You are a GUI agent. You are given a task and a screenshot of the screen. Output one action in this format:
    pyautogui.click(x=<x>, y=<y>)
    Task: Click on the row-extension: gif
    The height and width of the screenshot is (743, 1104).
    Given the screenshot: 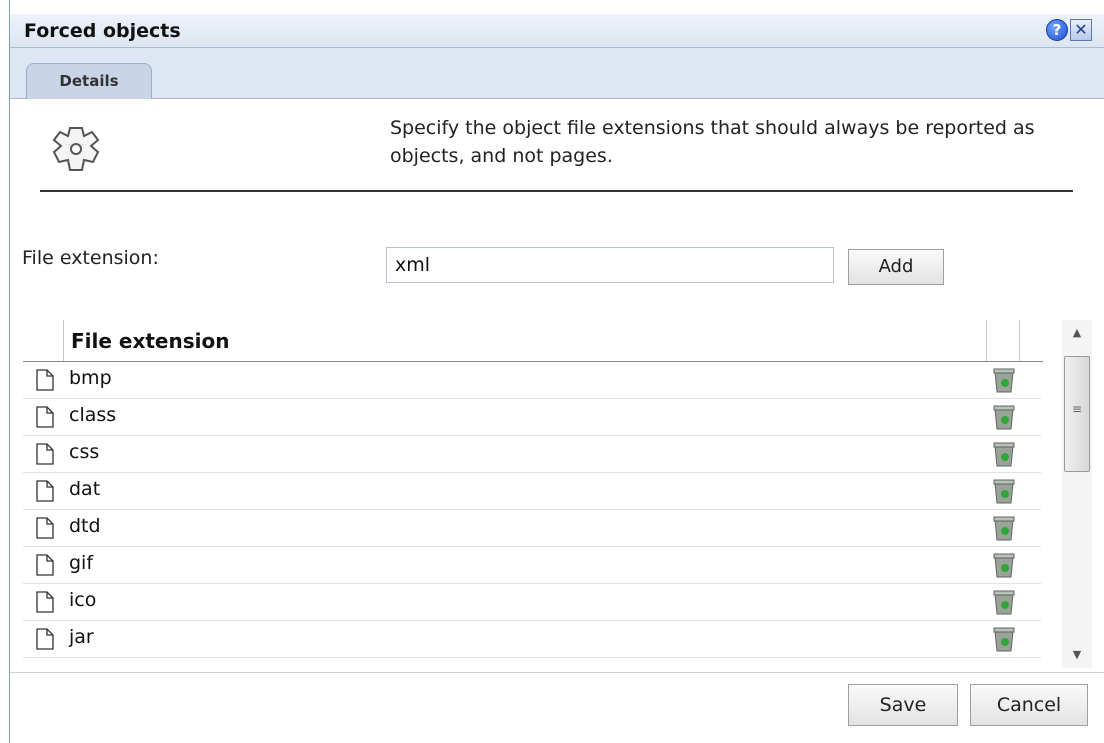 What is the action you would take?
    pyautogui.click(x=81, y=563)
    